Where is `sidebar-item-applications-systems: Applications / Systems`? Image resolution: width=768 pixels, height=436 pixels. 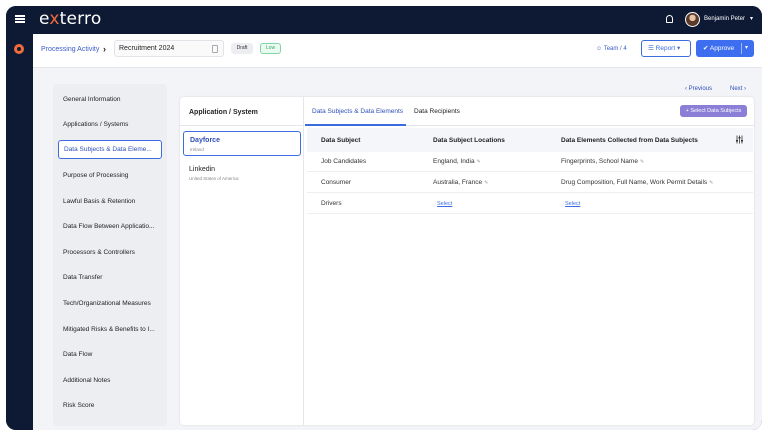
sidebar-item-applications-systems: Applications / Systems is located at coordinates (110, 124).